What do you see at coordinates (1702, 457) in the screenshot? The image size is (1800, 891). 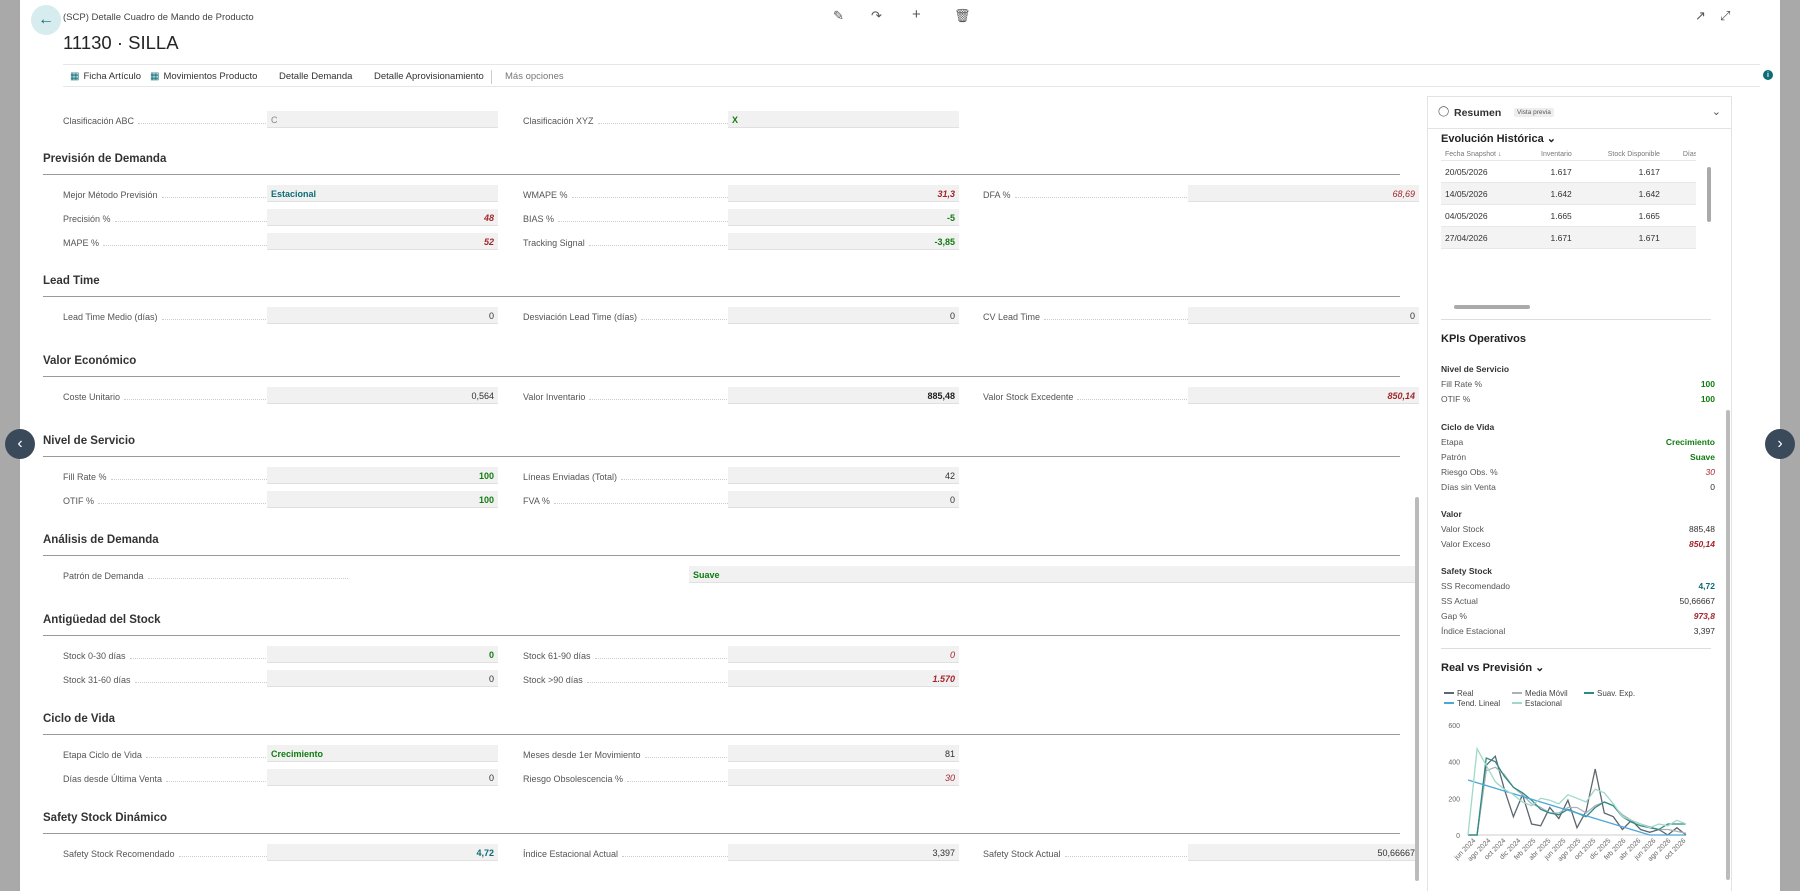 I see `p-patron-value: Suave` at bounding box center [1702, 457].